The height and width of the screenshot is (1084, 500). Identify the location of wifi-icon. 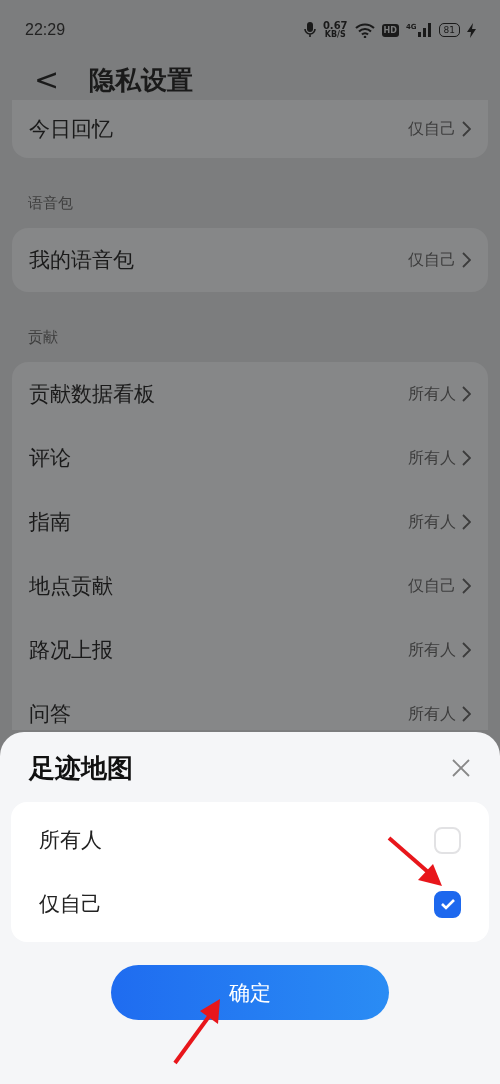
(364, 30).